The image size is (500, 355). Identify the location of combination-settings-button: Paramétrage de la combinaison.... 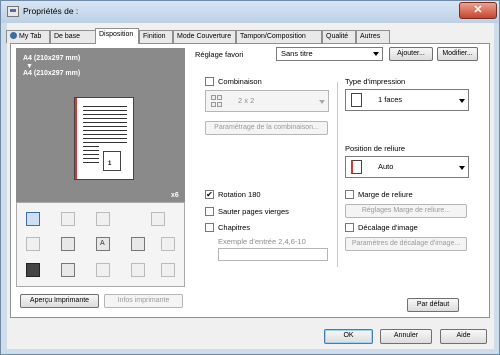
(266, 128).